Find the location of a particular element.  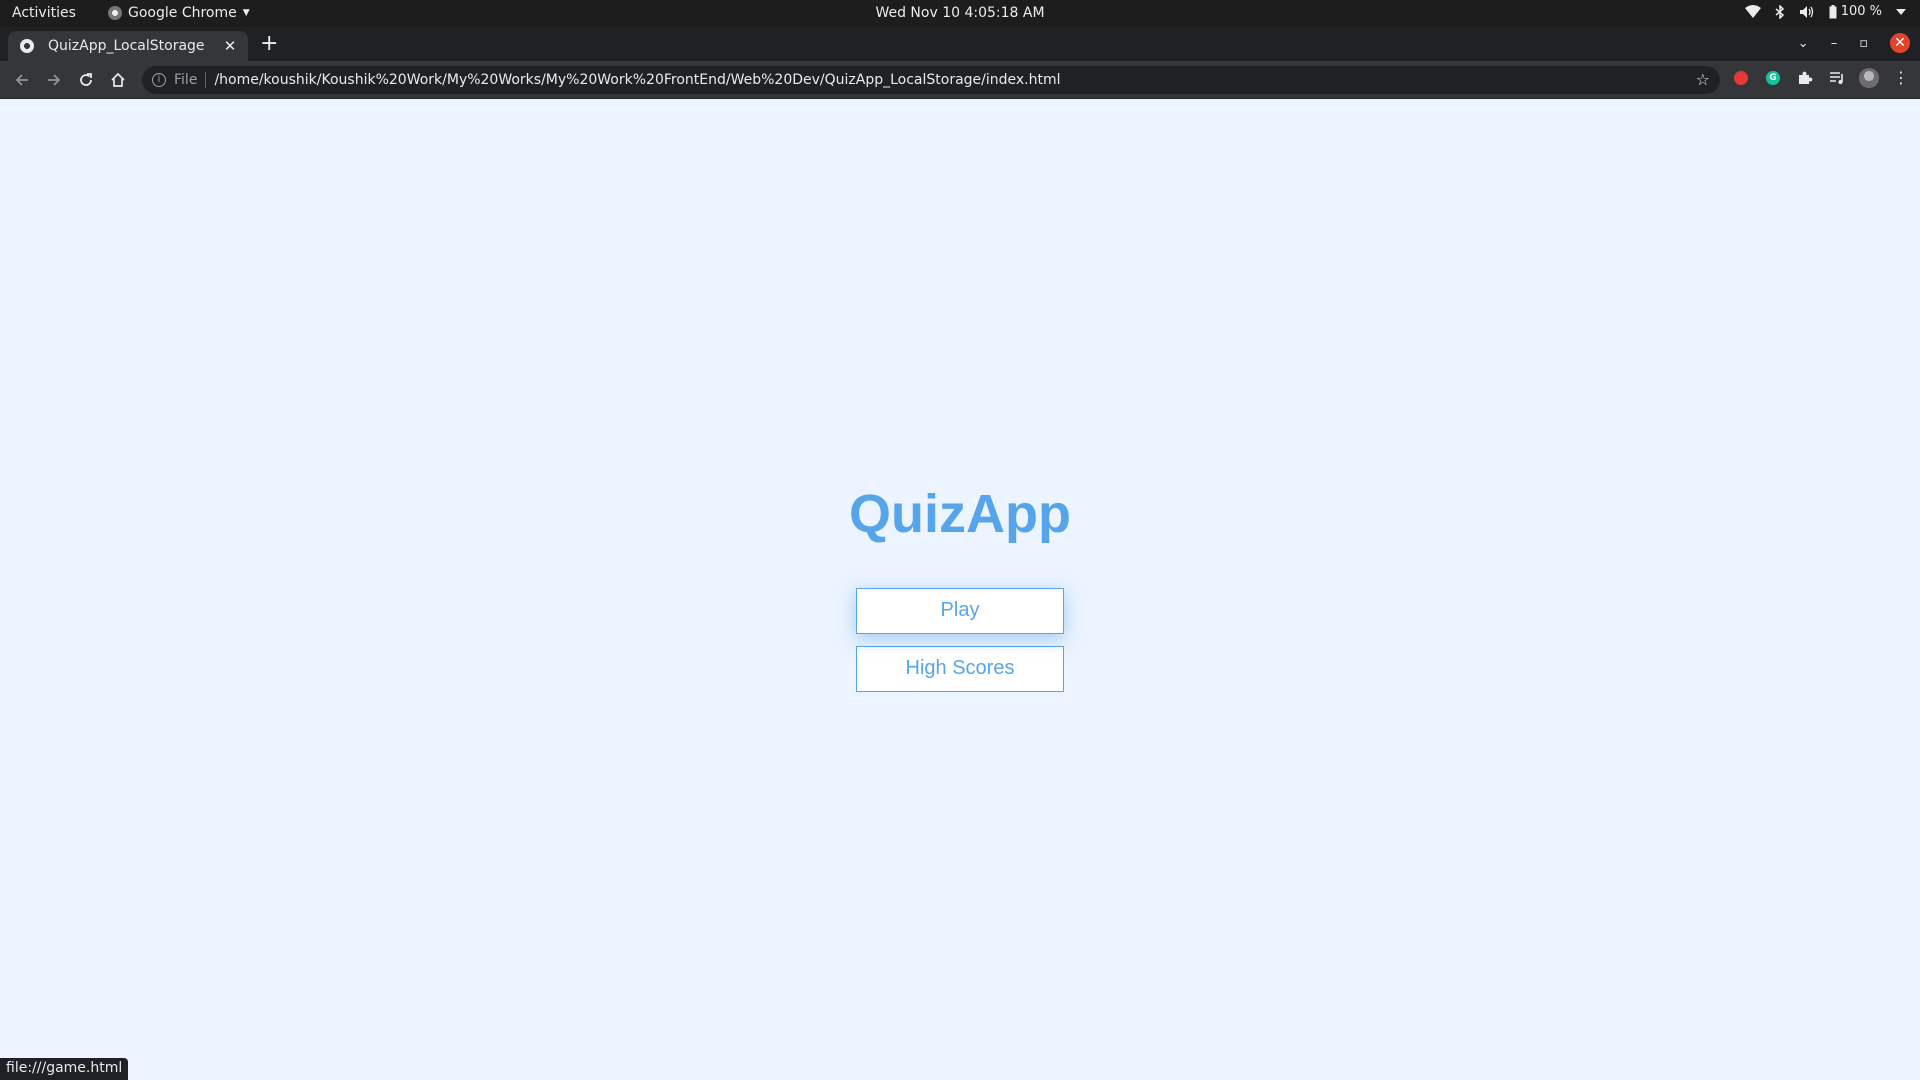

chrome-icon is located at coordinates (115, 13).